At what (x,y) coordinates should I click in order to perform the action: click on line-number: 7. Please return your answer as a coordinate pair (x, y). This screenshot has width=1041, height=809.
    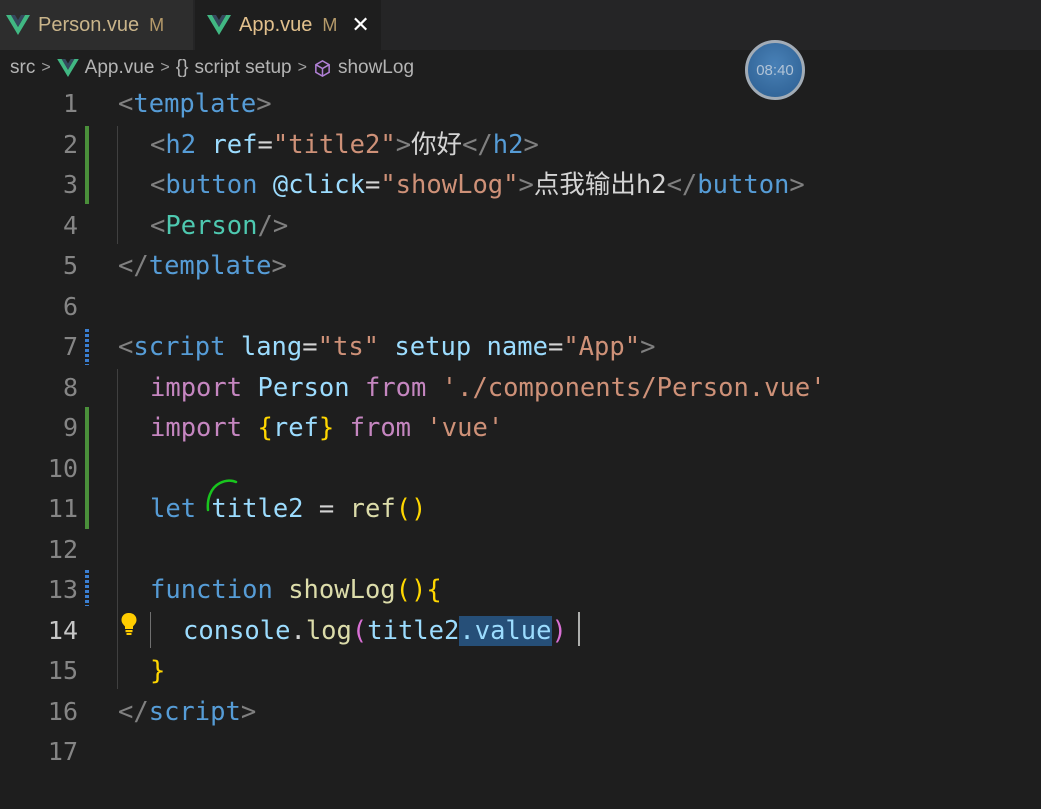
    Looking at the image, I should click on (70, 346).